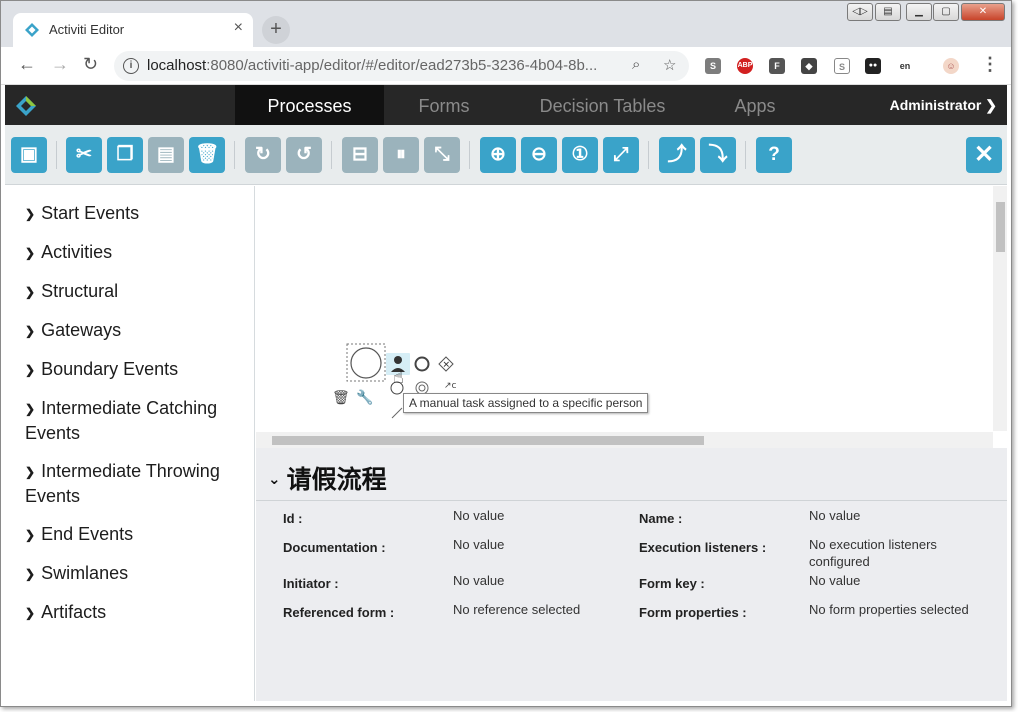  Describe the element at coordinates (132, 291) in the screenshot. I see `palette-item-structural: ❯ Structural` at that location.